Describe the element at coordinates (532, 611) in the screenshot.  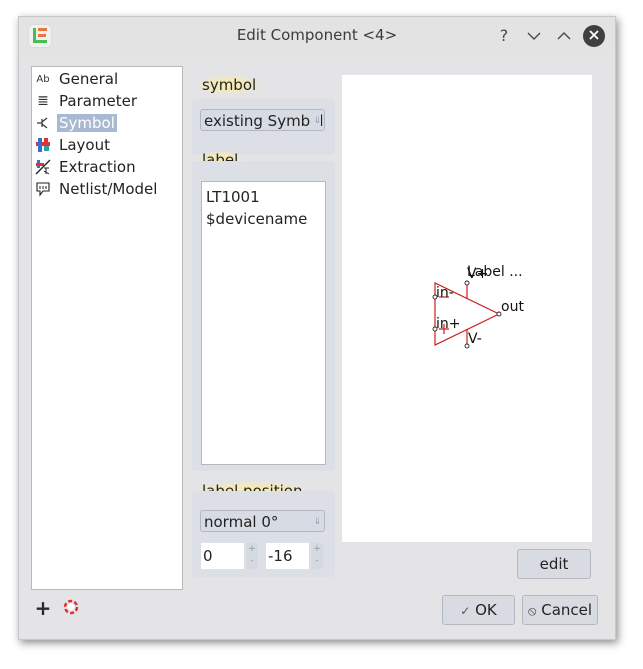
I see `cancel-icon: ⦸` at that location.